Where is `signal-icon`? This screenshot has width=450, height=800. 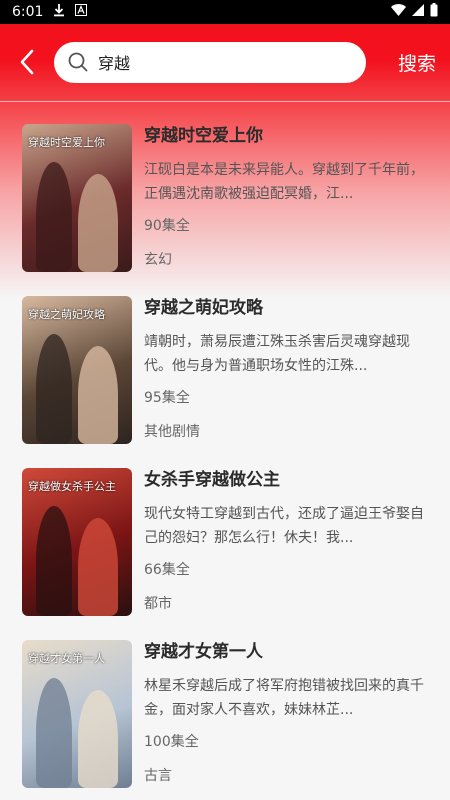 signal-icon is located at coordinates (418, 12).